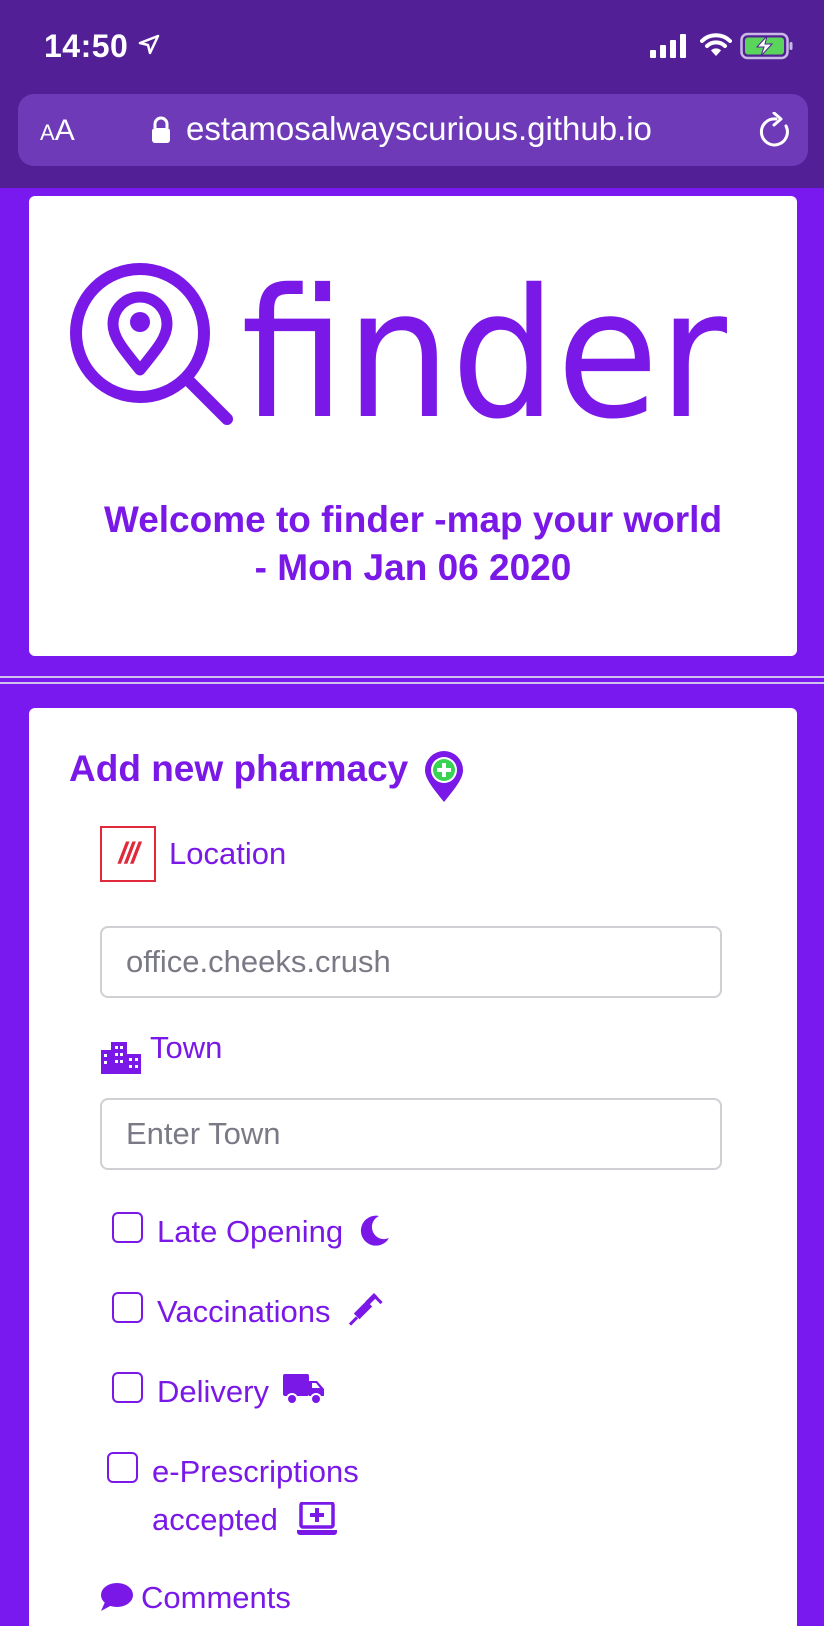 Image resolution: width=824 pixels, height=1626 pixels. What do you see at coordinates (413, 567) in the screenshot?
I see `welcome-line-2: - Mon Jan 06 2020` at bounding box center [413, 567].